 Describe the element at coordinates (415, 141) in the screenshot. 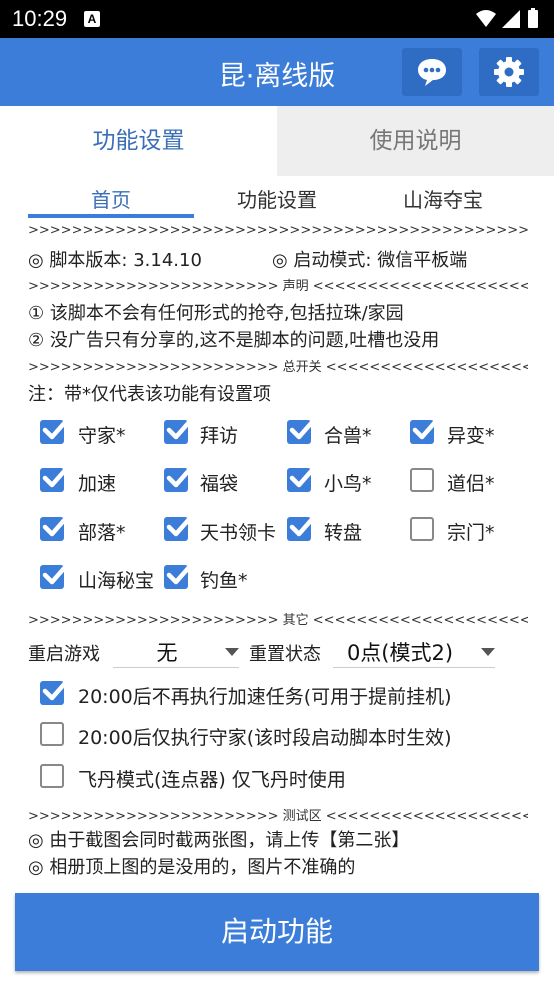

I see `tab-instructions: 使用说明` at that location.